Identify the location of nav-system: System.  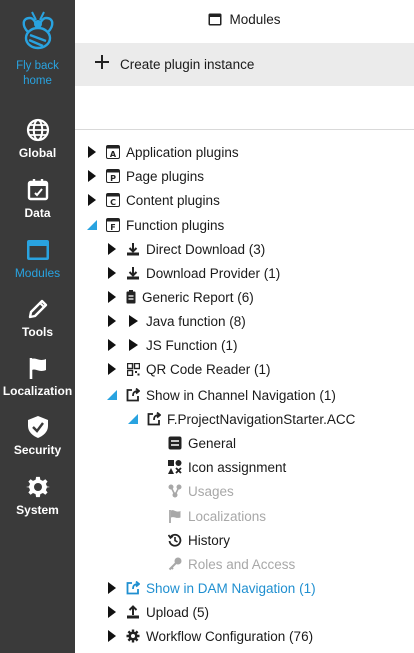
(37, 503).